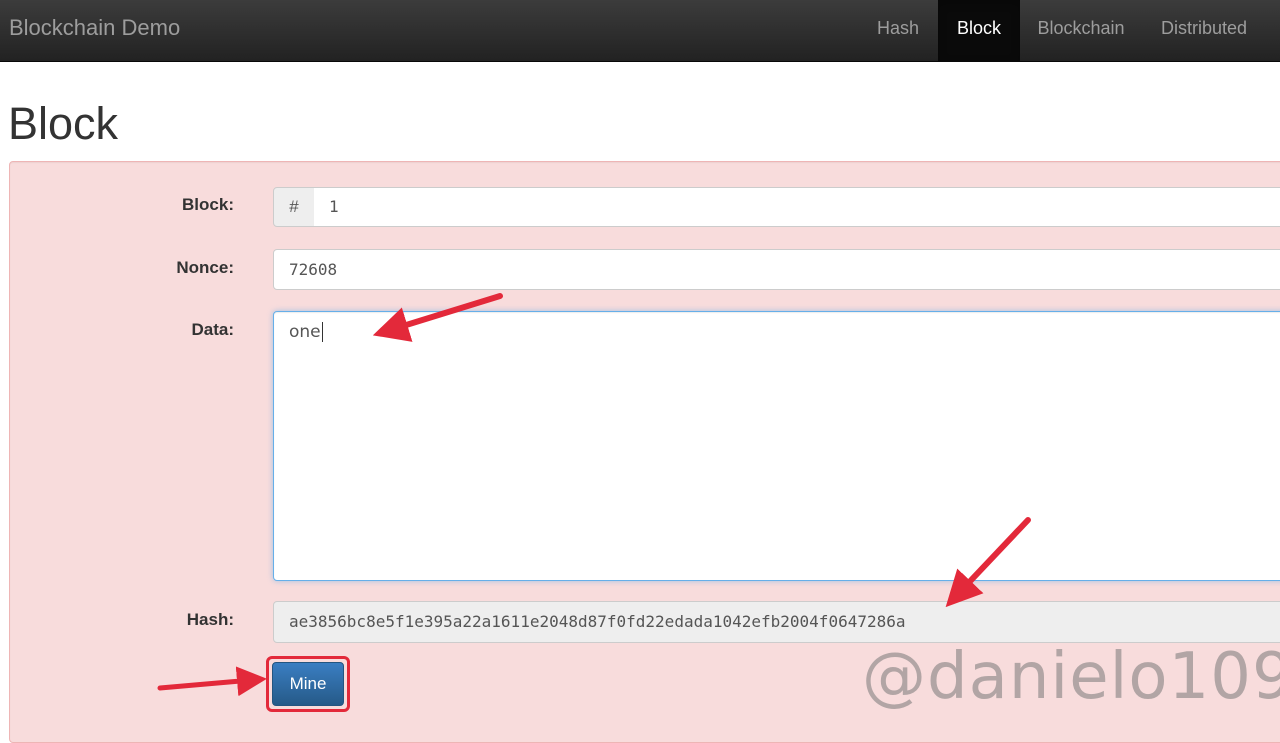  What do you see at coordinates (797, 207) in the screenshot?
I see `block-number-input: 1` at bounding box center [797, 207].